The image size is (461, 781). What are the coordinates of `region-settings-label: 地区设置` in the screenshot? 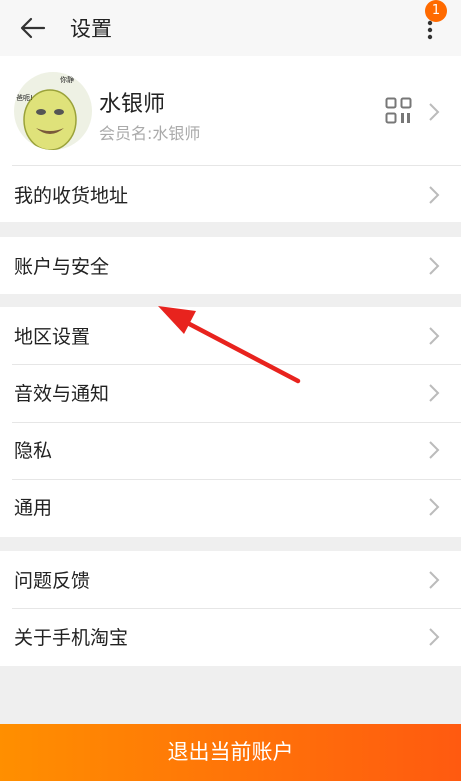 It's located at (52, 337).